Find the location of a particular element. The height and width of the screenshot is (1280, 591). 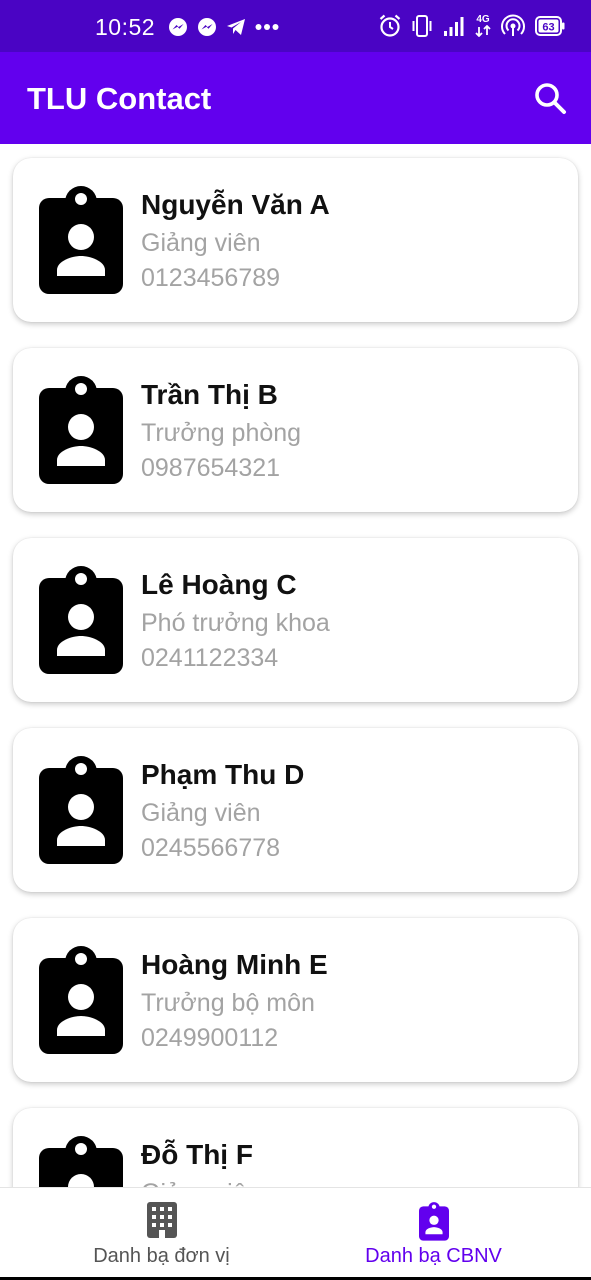

battery-icon: 63 is located at coordinates (550, 26).